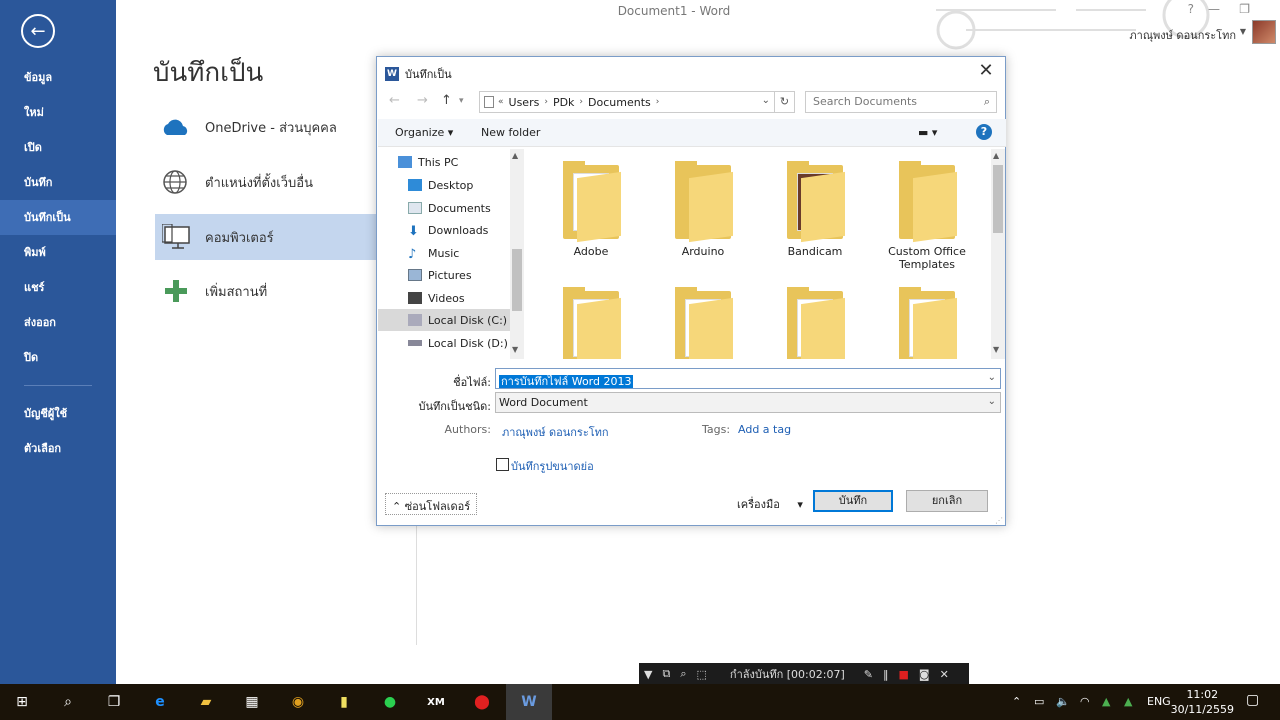  Describe the element at coordinates (784, 102) in the screenshot. I see `refresh-icon: ↻` at that location.